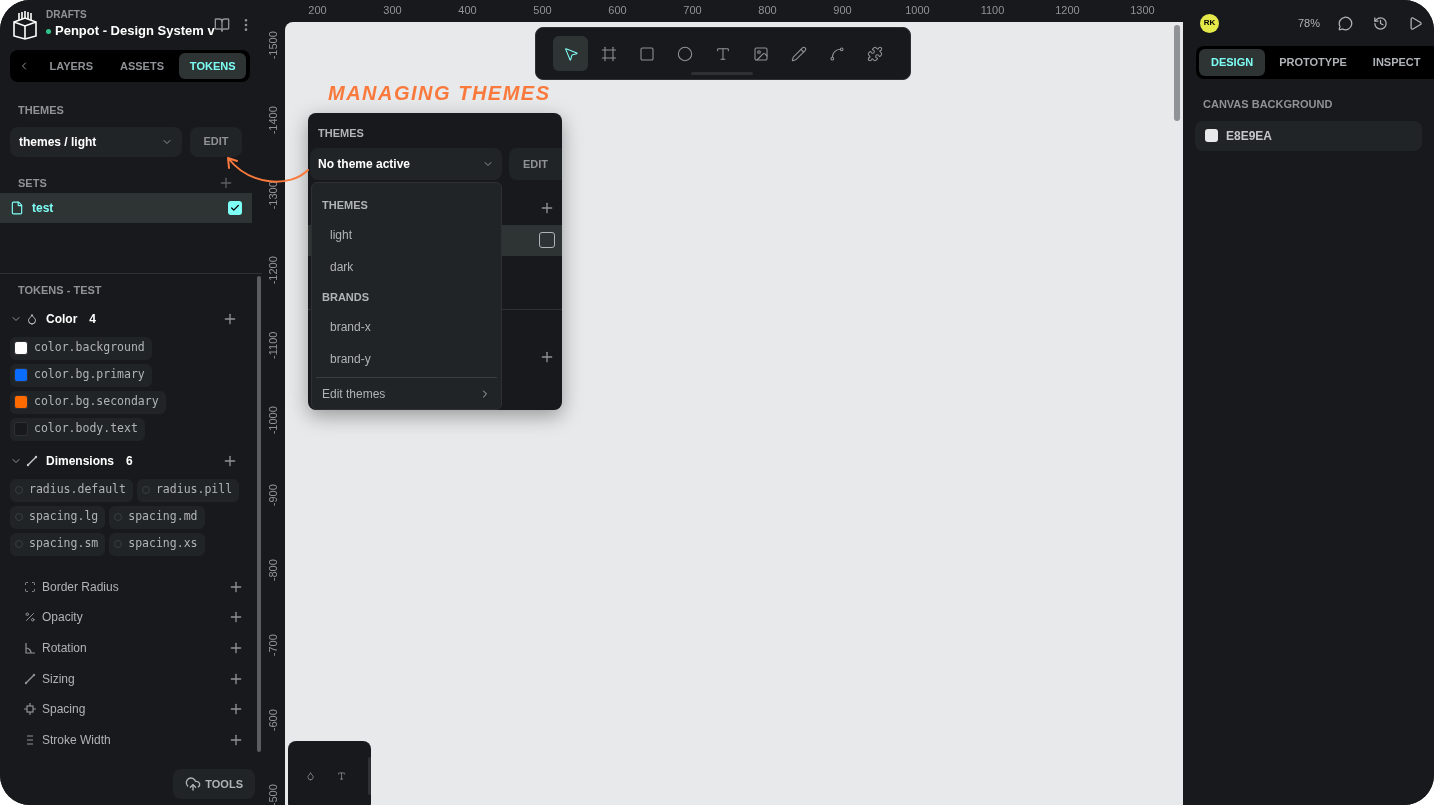  I want to click on menu-item: dark, so click(406, 267).